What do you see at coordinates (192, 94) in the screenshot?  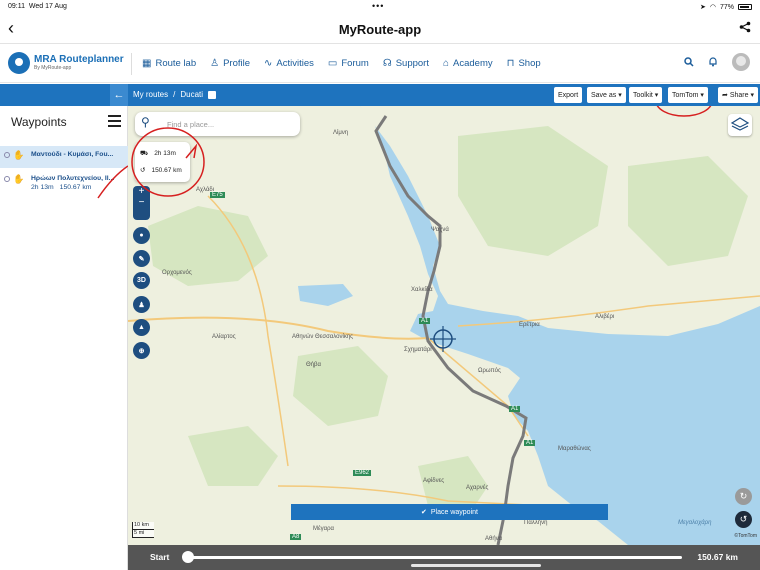 I see `route-name: Ducati` at bounding box center [192, 94].